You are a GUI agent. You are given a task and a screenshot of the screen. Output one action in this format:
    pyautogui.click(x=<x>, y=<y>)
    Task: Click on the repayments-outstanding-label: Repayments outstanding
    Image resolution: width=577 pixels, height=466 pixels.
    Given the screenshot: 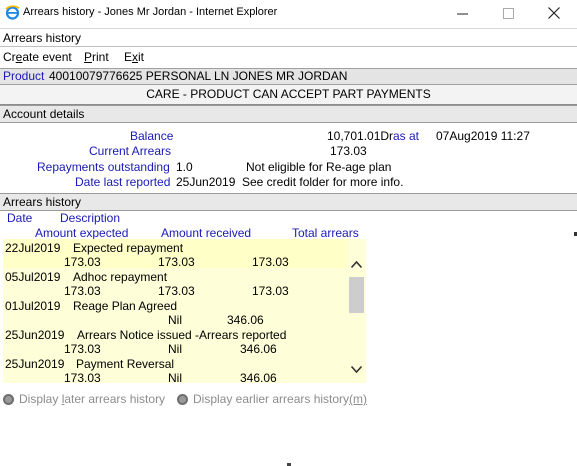 What is the action you would take?
    pyautogui.click(x=103, y=167)
    